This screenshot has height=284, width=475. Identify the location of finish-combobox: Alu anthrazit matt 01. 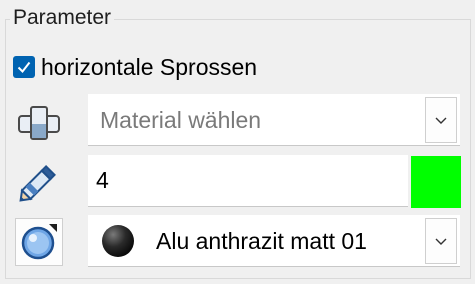
(274, 241).